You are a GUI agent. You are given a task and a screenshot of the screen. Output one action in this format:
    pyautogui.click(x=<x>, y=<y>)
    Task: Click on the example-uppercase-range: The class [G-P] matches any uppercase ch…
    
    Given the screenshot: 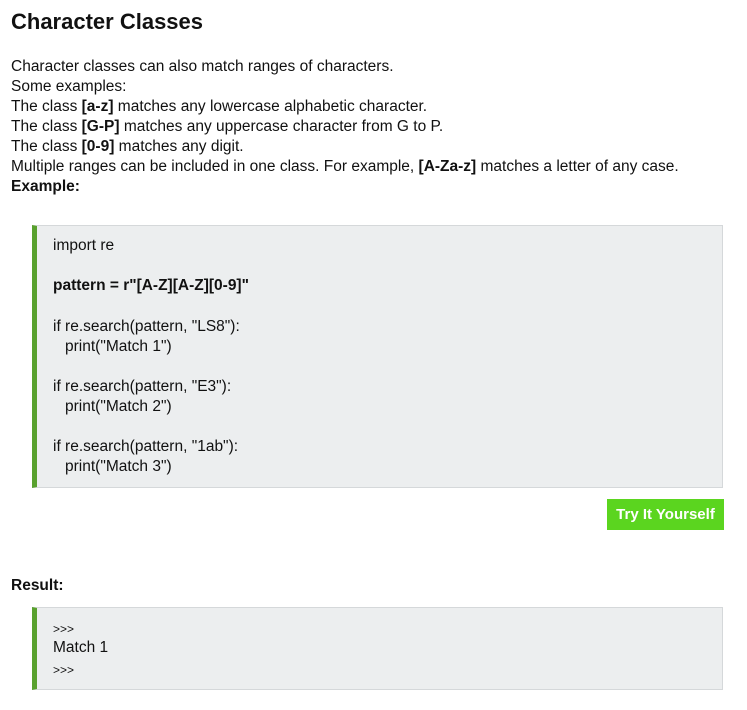 What is the action you would take?
    pyautogui.click(x=227, y=126)
    